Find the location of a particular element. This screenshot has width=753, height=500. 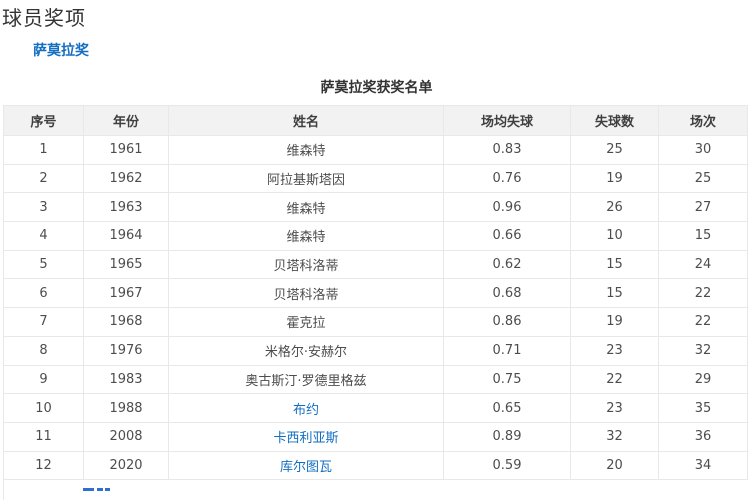

cell-year: 1964 is located at coordinates (126, 236).